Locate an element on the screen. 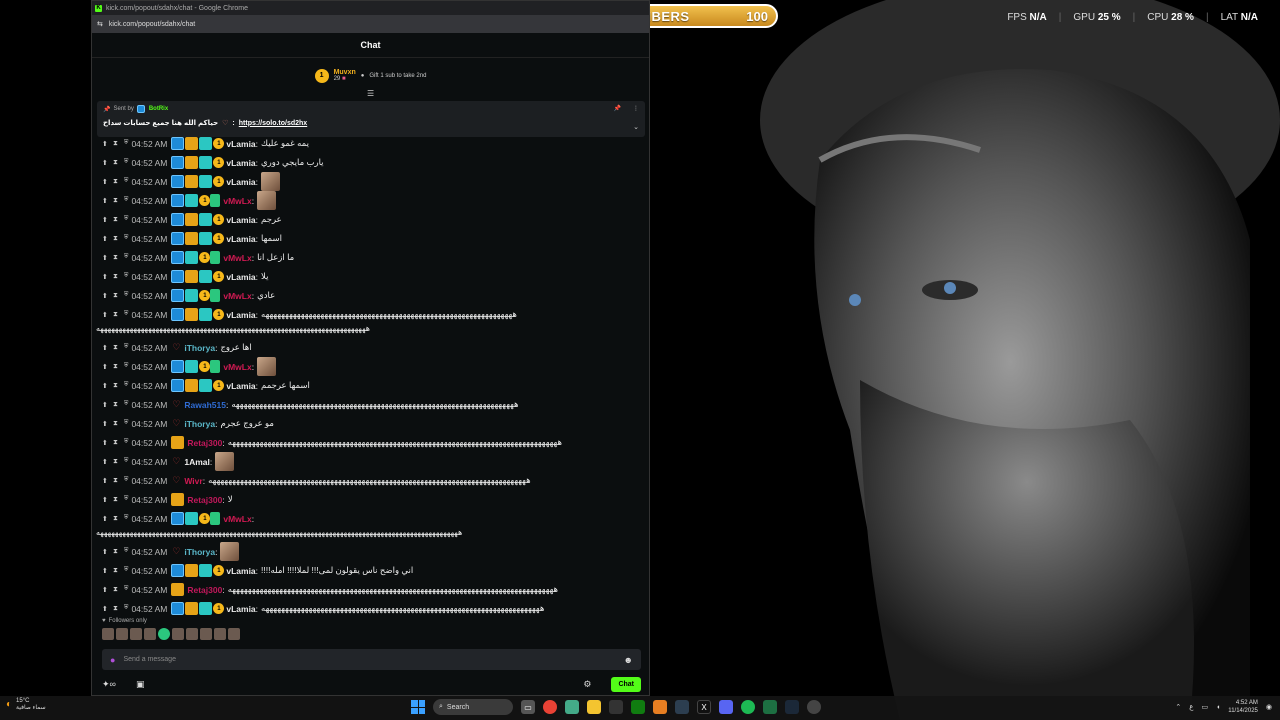  microphone-icon: ● is located at coordinates (112, 660).